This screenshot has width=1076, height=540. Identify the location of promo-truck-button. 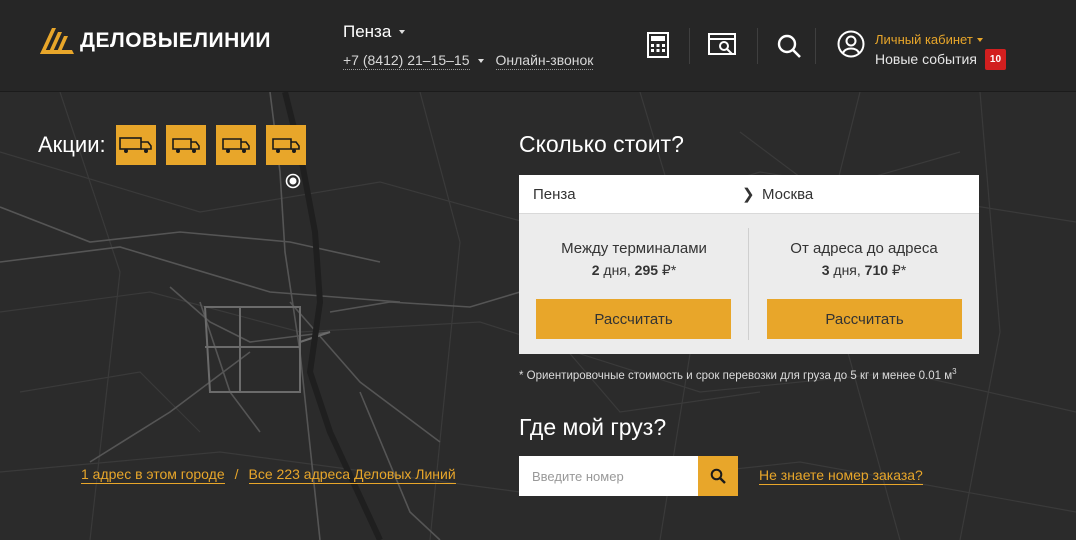
(135, 145).